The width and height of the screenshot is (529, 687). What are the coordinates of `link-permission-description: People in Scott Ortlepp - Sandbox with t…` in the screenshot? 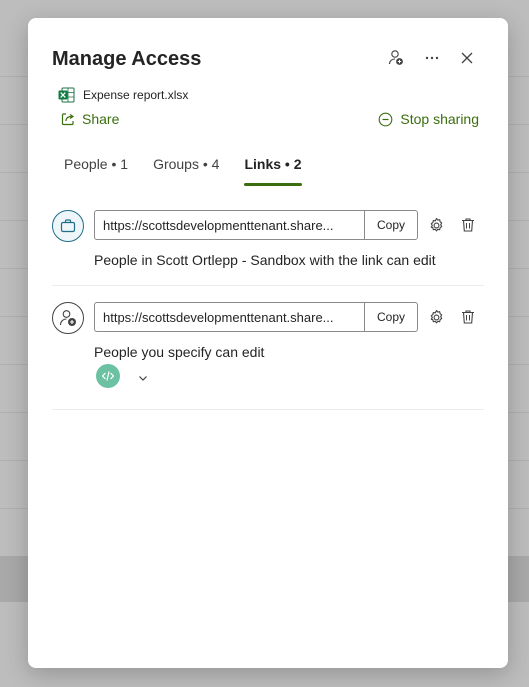 It's located at (265, 260).